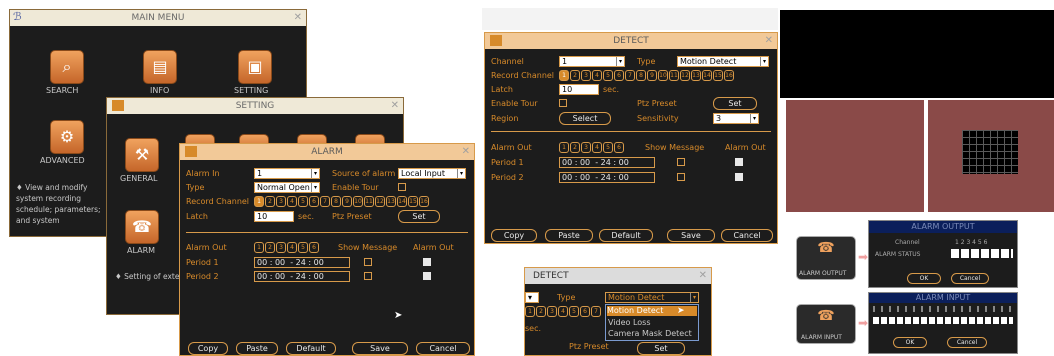  I want to click on channel-number-button: 8, so click(641, 75).